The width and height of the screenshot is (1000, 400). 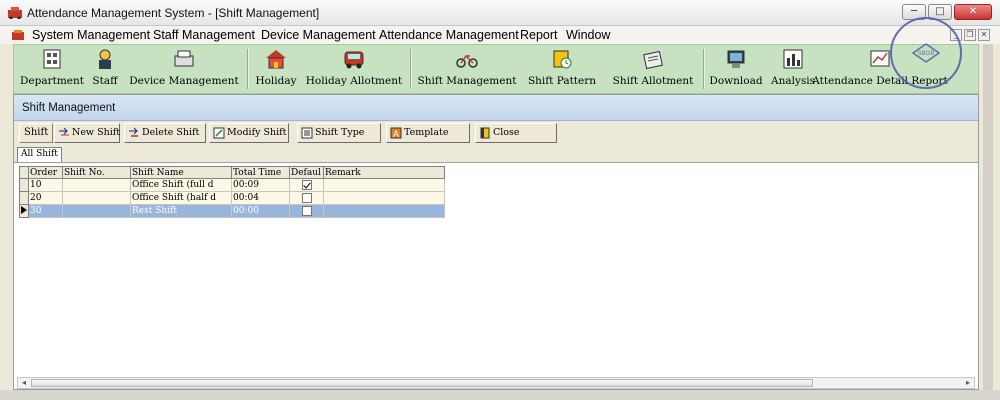 I want to click on toolbar-shift-pattern-button: Shift Pattern, so click(x=562, y=69).